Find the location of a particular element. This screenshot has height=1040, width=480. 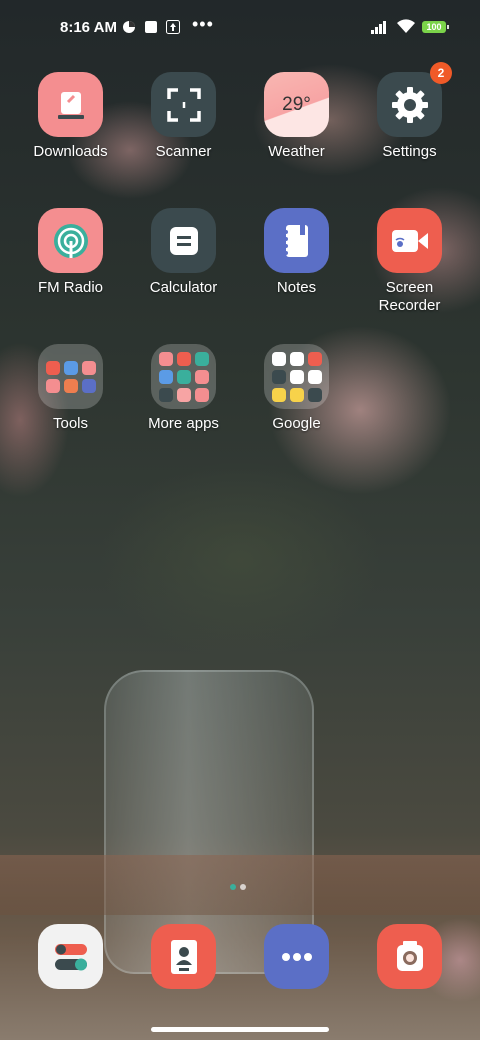

app-label: FM Radio is located at coordinates (70, 287).